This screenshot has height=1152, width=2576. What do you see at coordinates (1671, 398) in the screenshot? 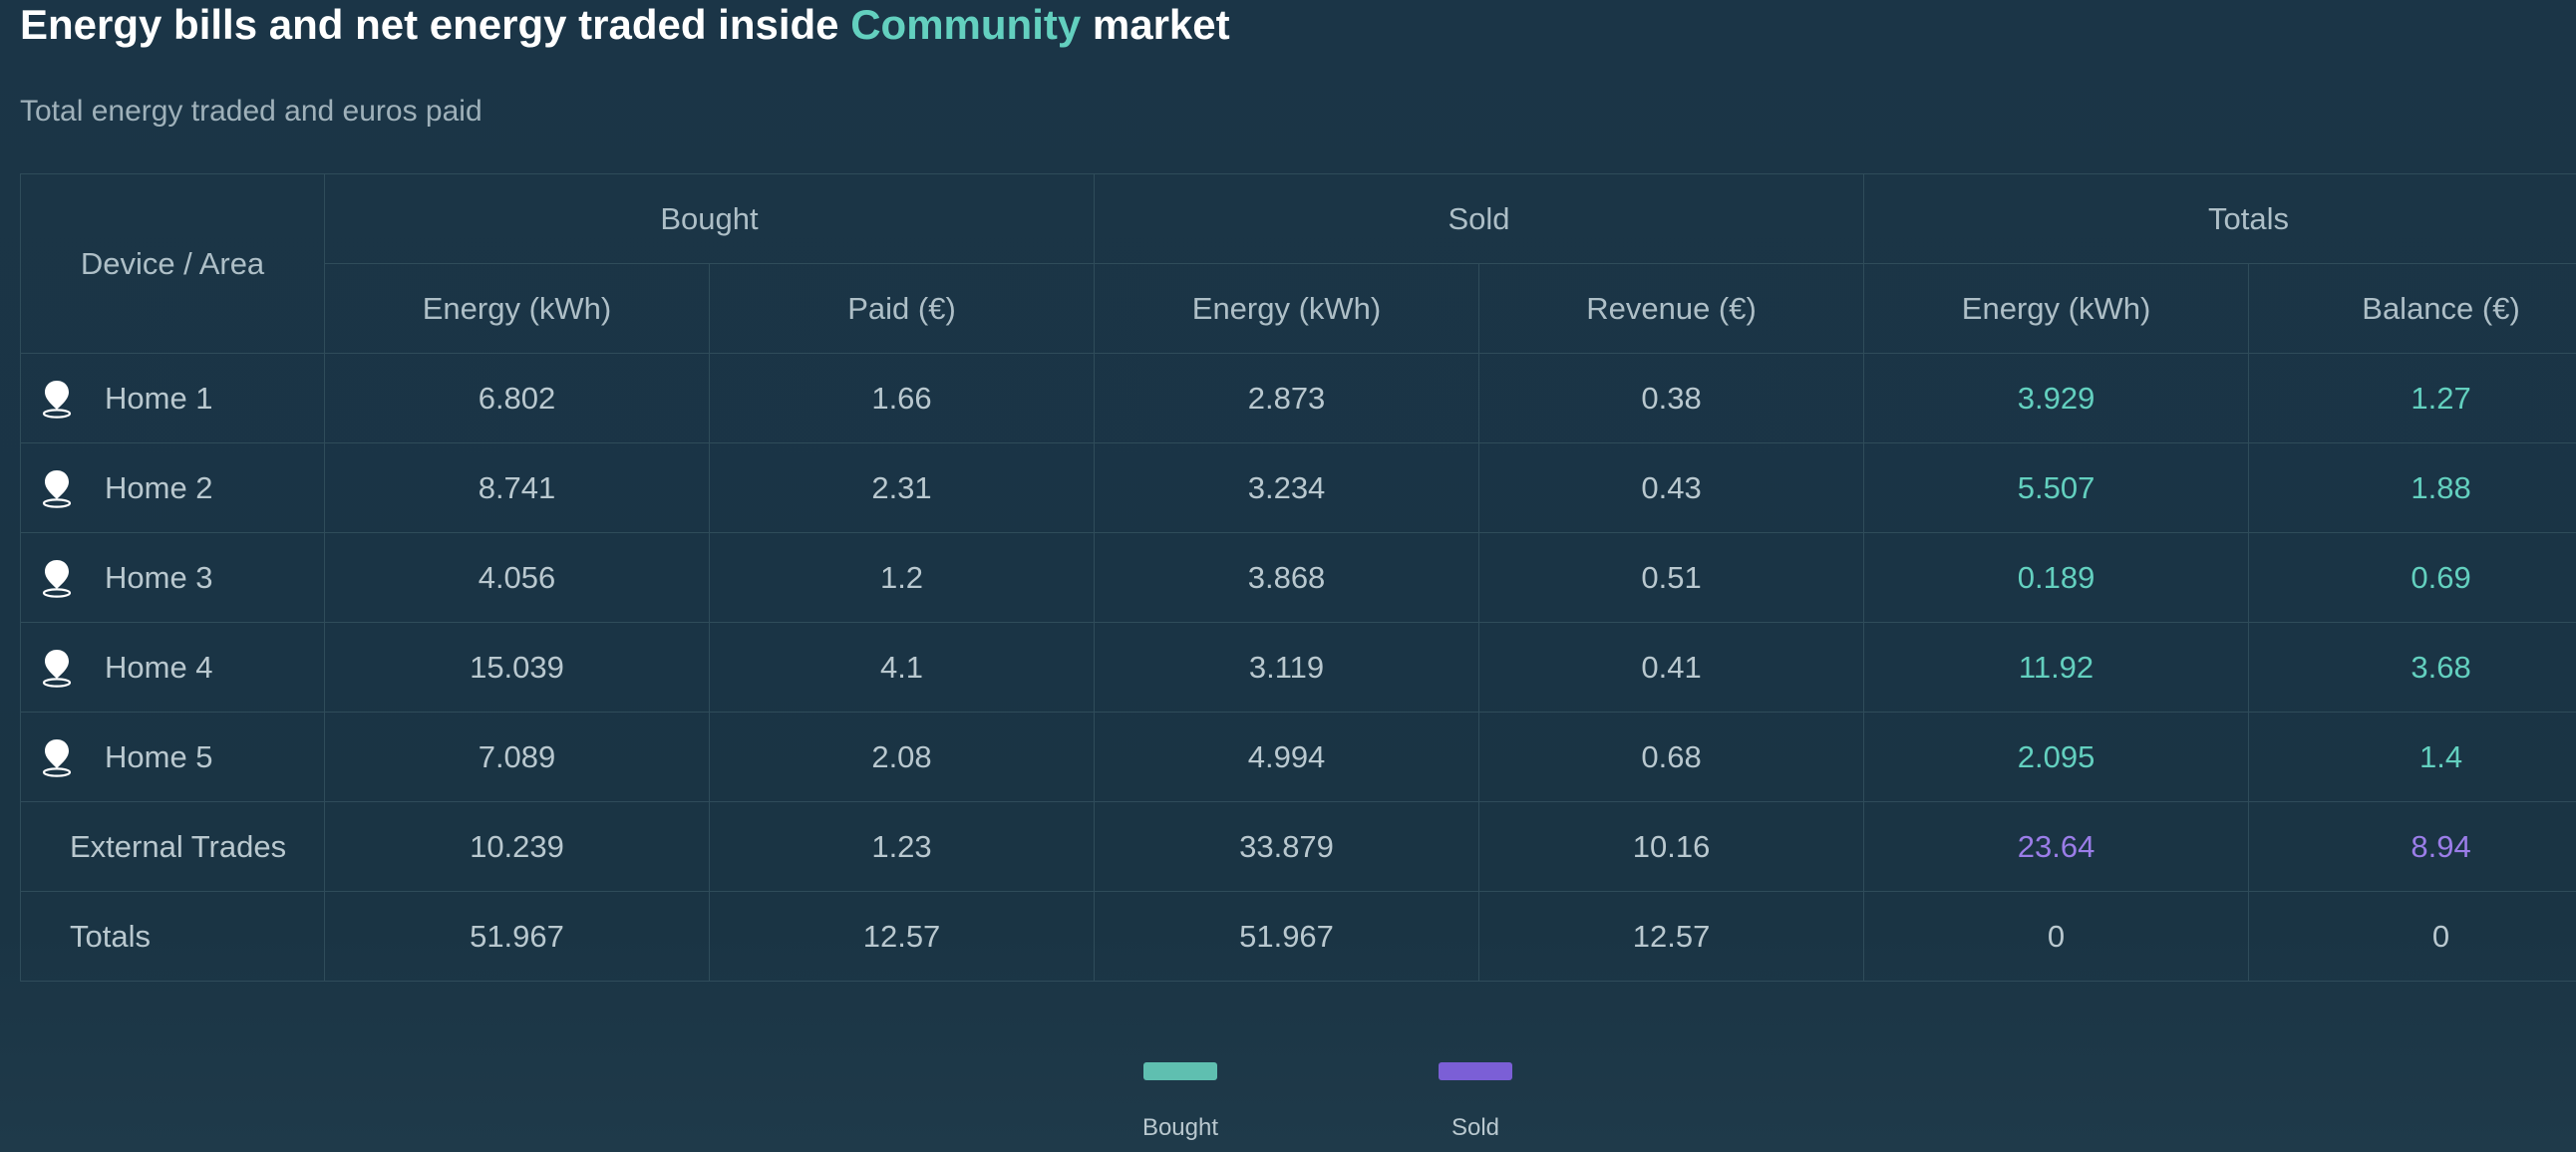
I see `cell-sold-revenue: 0.38` at bounding box center [1671, 398].